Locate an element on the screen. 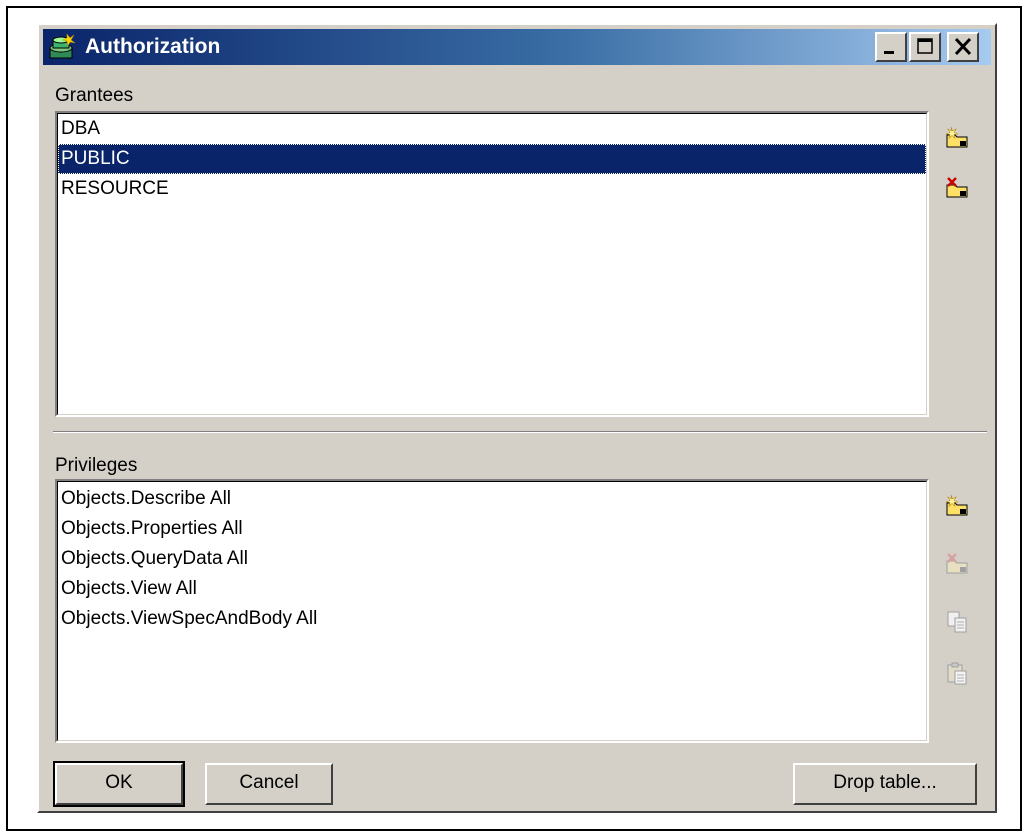 The height and width of the screenshot is (840, 1030). grantee-item-resource: RESOURCE is located at coordinates (492, 189).